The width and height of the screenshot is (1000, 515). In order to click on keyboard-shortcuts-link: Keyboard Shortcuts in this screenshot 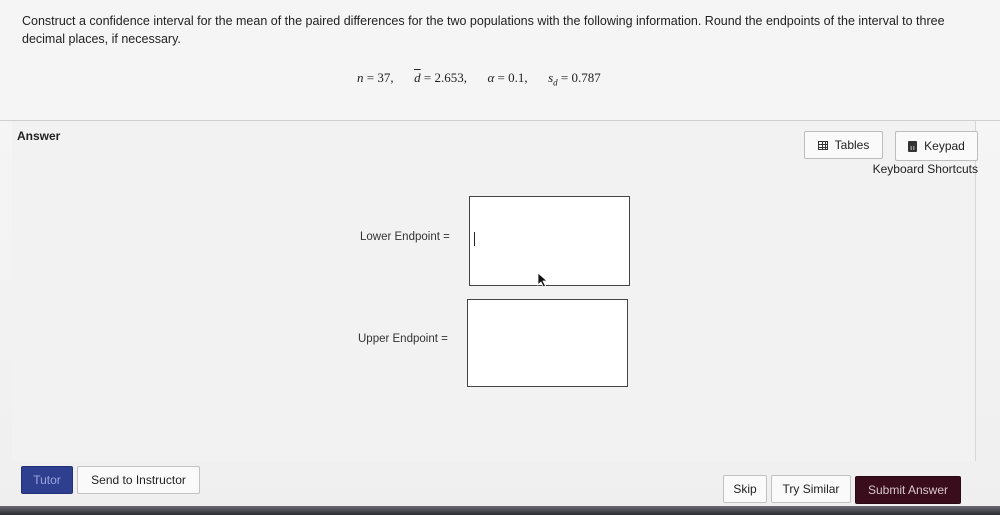, I will do `click(920, 169)`.